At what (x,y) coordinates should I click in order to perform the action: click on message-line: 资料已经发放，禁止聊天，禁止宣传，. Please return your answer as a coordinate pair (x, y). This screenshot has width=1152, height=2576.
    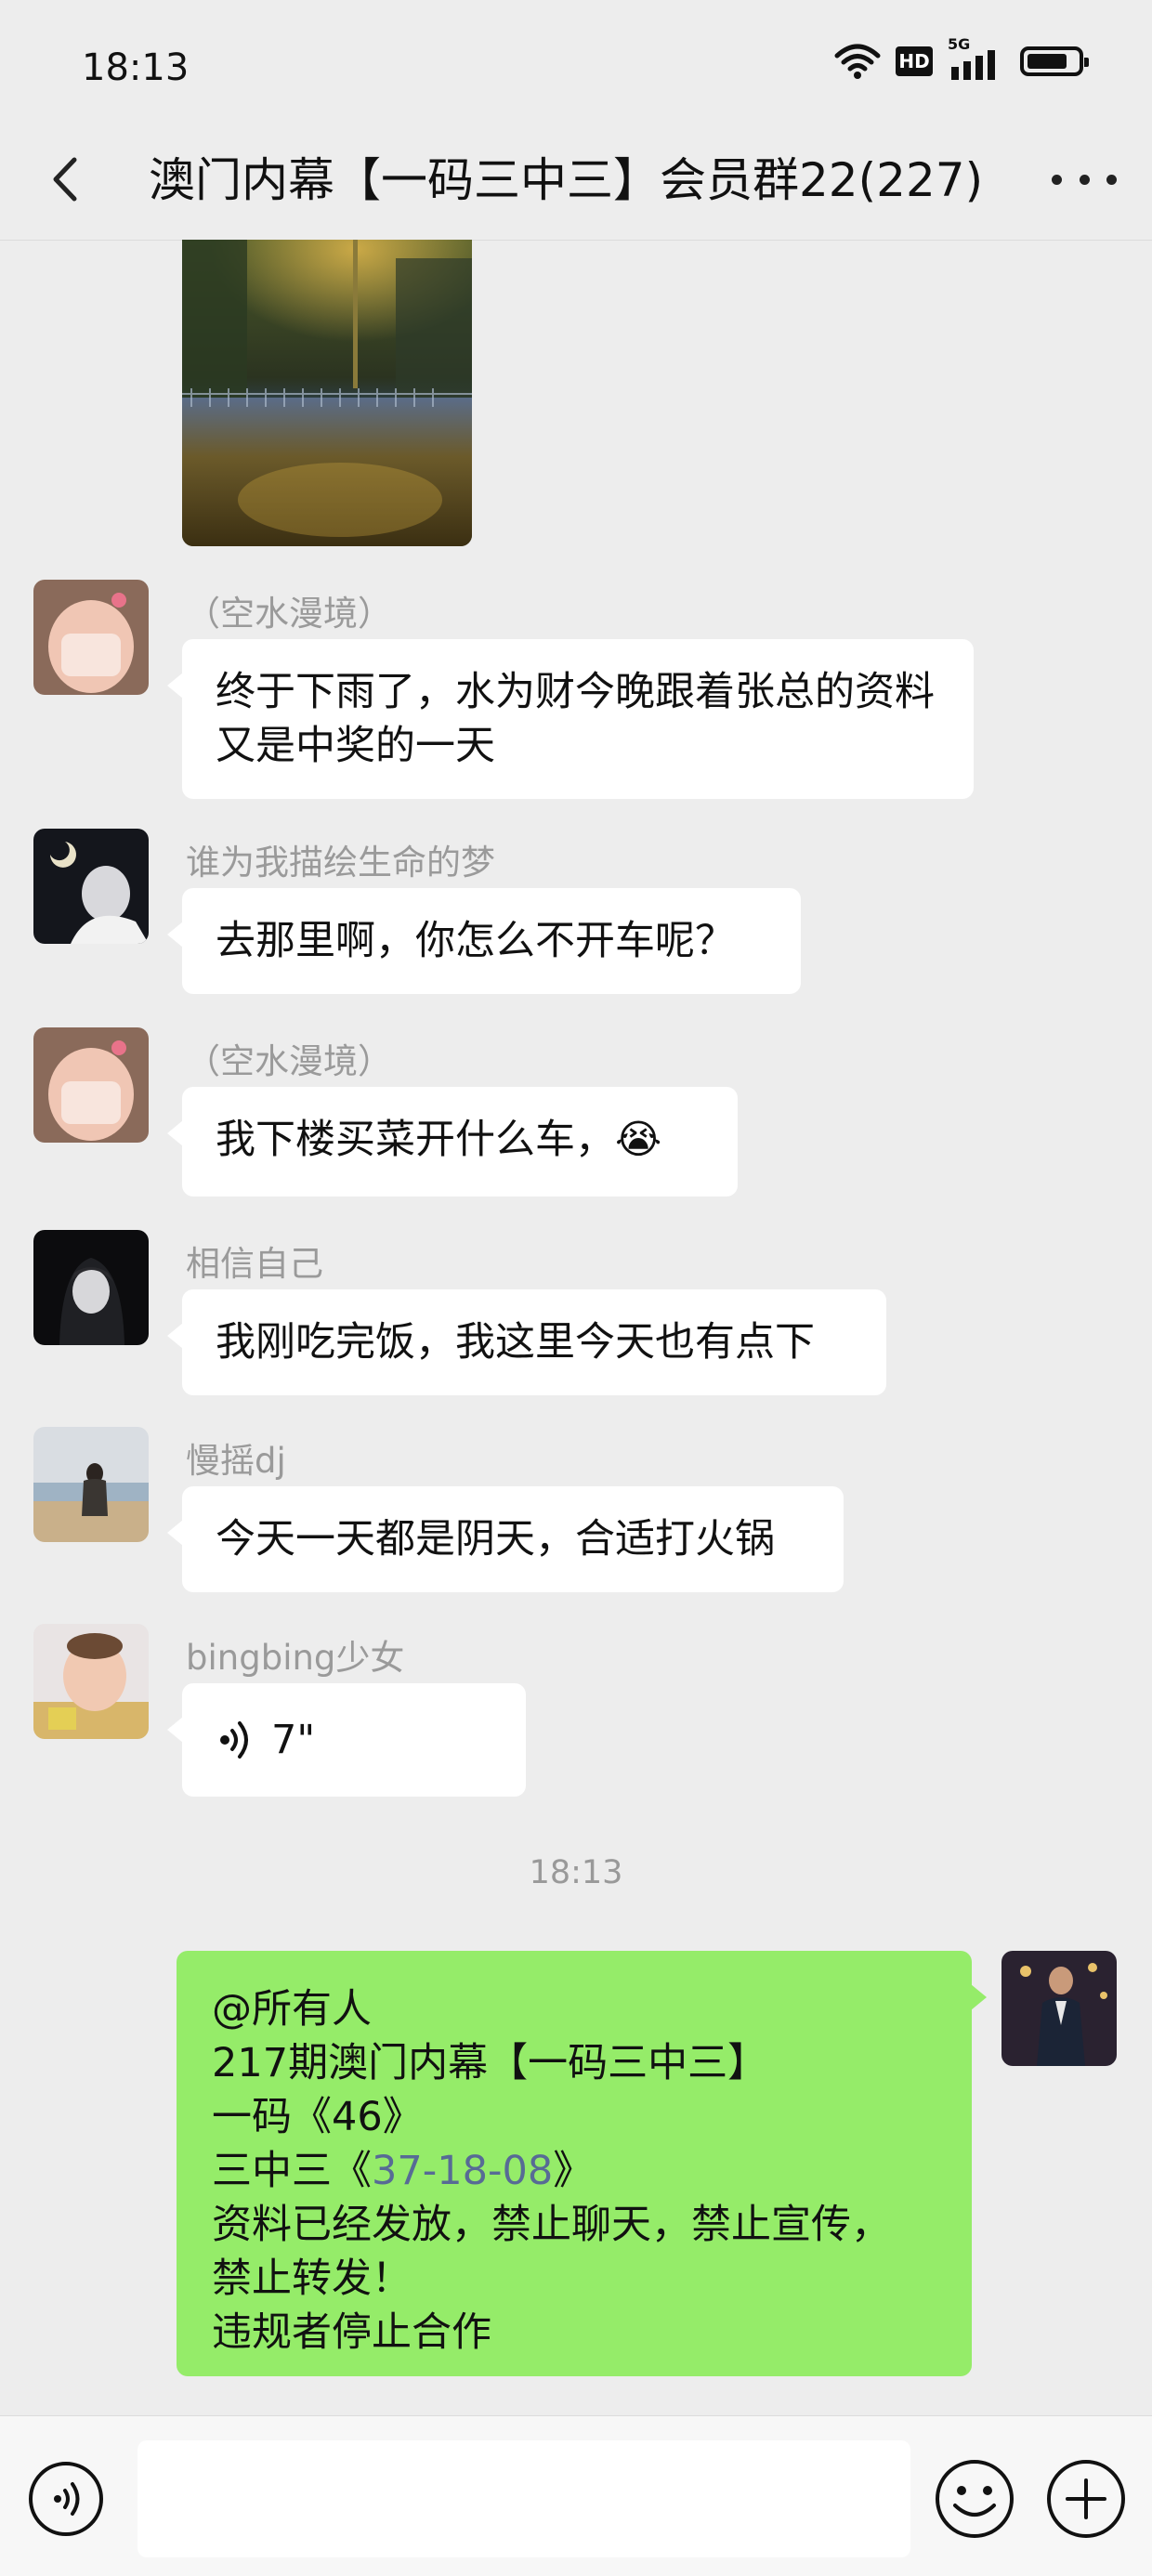
    Looking at the image, I should click on (551, 2225).